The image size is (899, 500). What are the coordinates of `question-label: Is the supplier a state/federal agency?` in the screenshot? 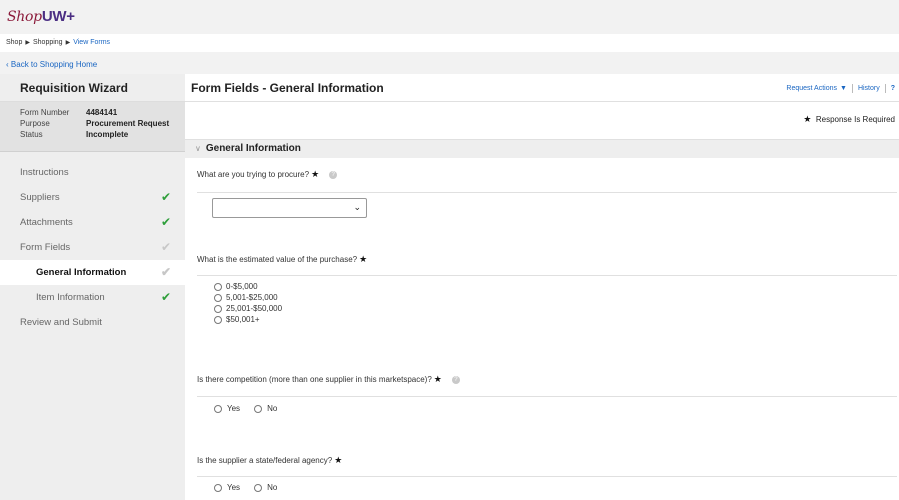 It's located at (265, 460).